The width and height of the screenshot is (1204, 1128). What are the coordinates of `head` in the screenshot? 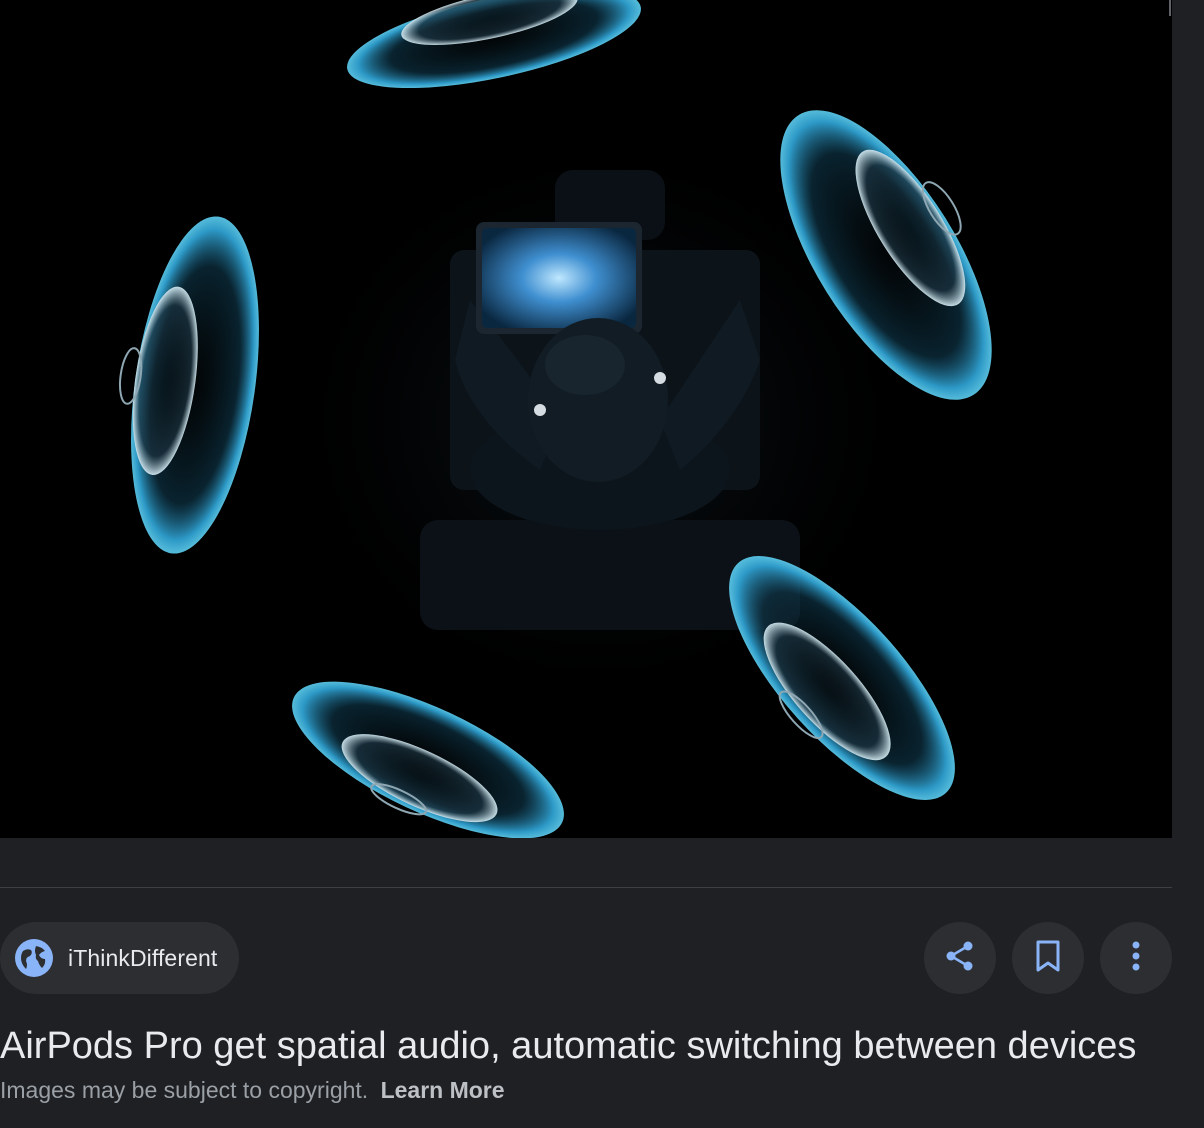 It's located at (598, 400).